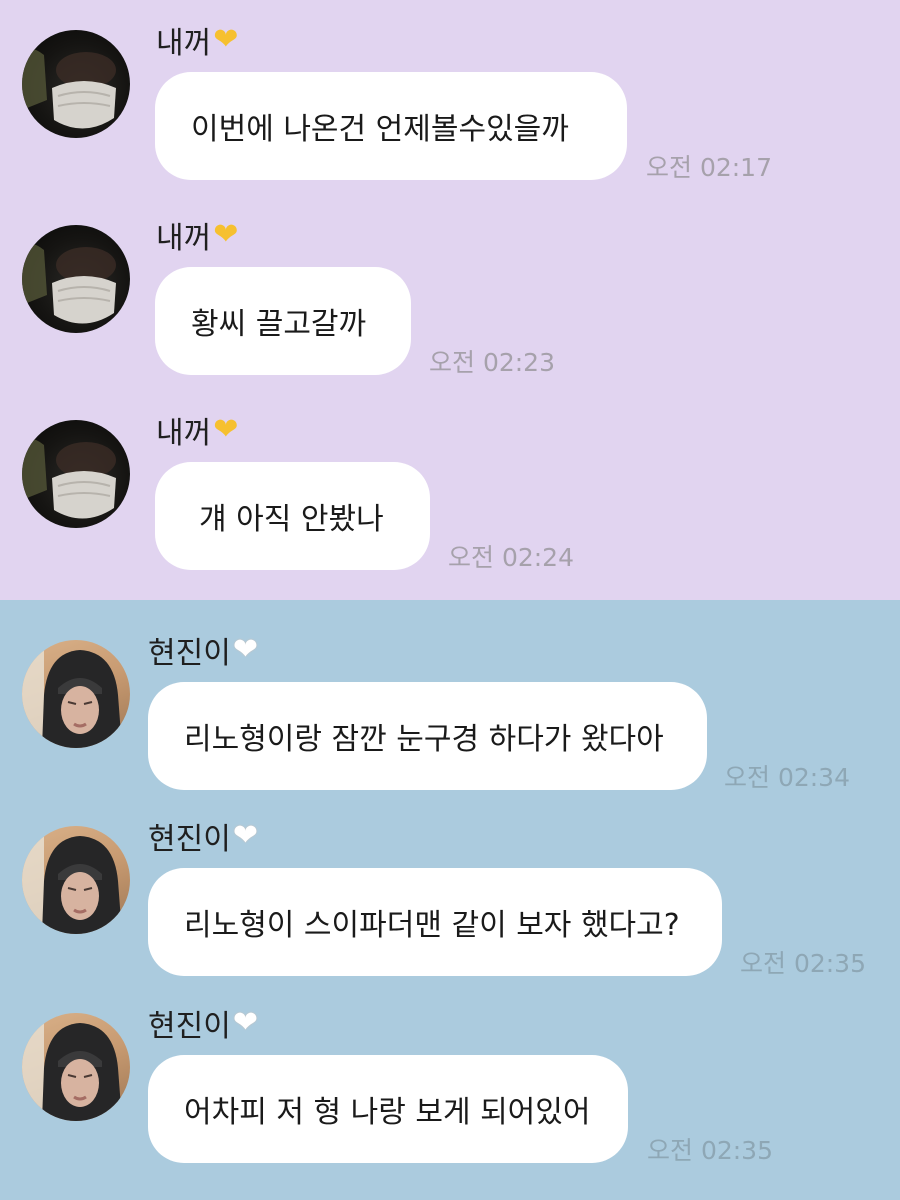 The width and height of the screenshot is (900, 1200). I want to click on message-text: 황씨 끌고갈까, so click(279, 324).